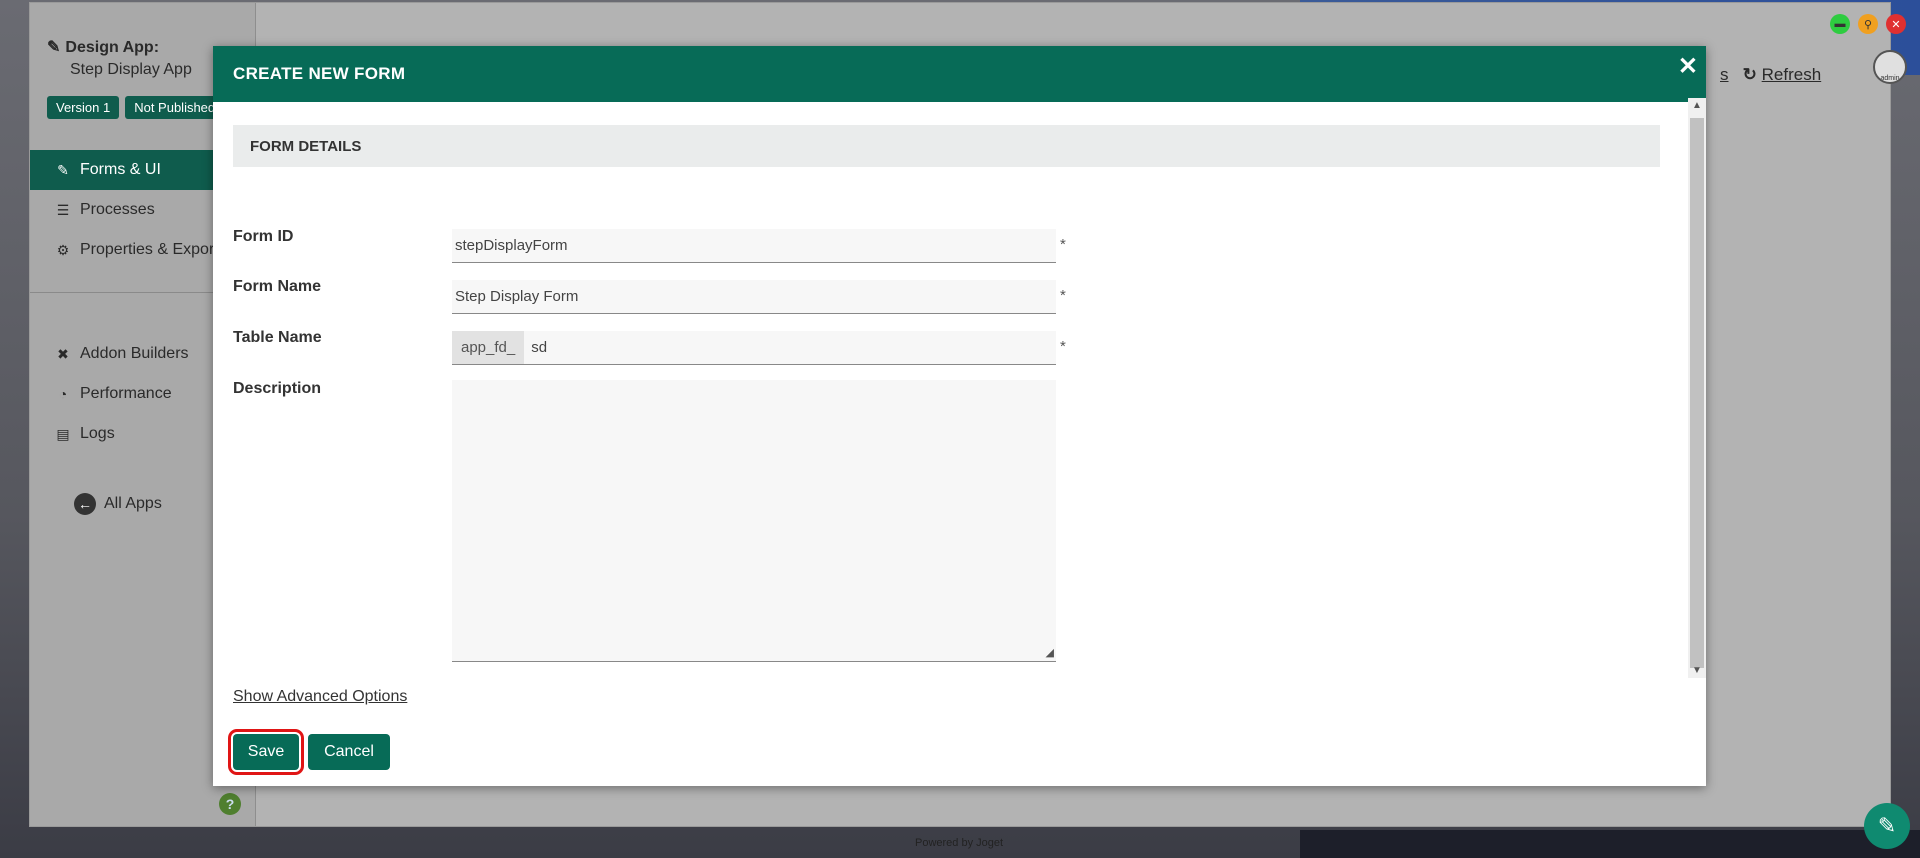 This screenshot has height=858, width=1920. I want to click on desktop-wallpaper-bottom, so click(1610, 844).